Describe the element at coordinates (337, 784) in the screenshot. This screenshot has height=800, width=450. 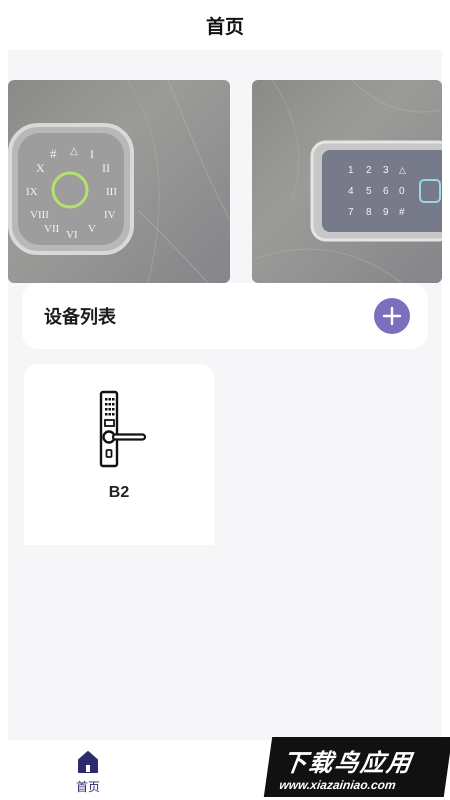
I see `watermark-url: www.xiazainiao.com` at that location.